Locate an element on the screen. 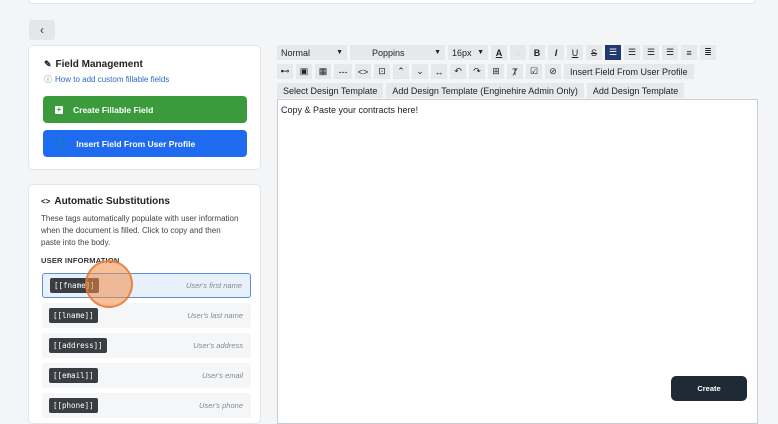  top-bar is located at coordinates (392, 2).